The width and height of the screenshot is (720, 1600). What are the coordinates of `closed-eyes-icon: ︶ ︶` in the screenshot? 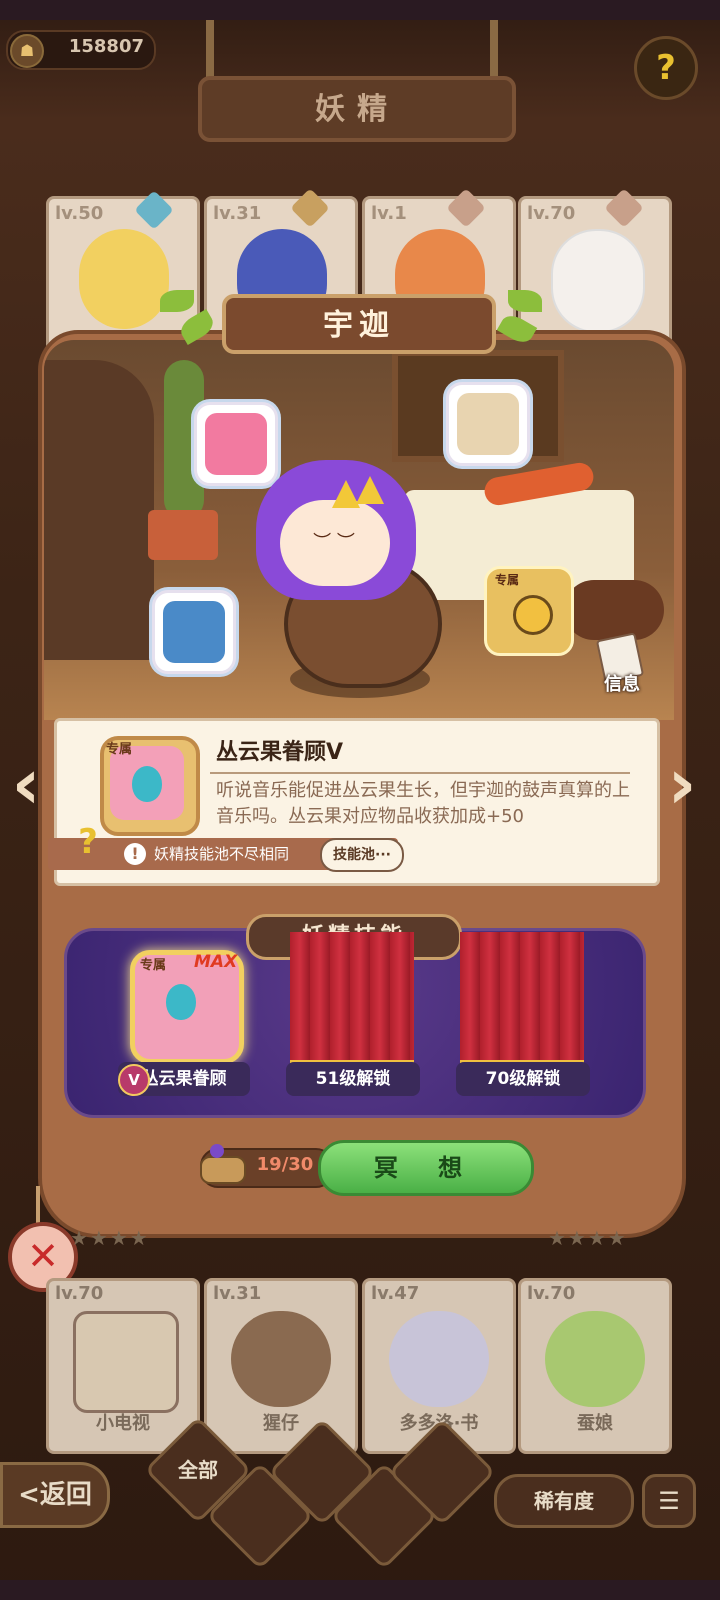 It's located at (334, 542).